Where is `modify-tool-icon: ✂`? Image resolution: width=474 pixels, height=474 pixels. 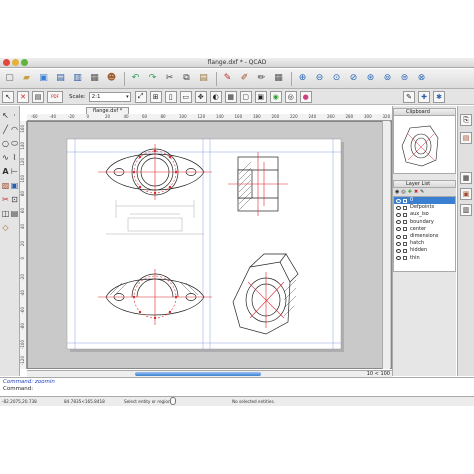 modify-tool-icon: ✂ is located at coordinates (5, 200).